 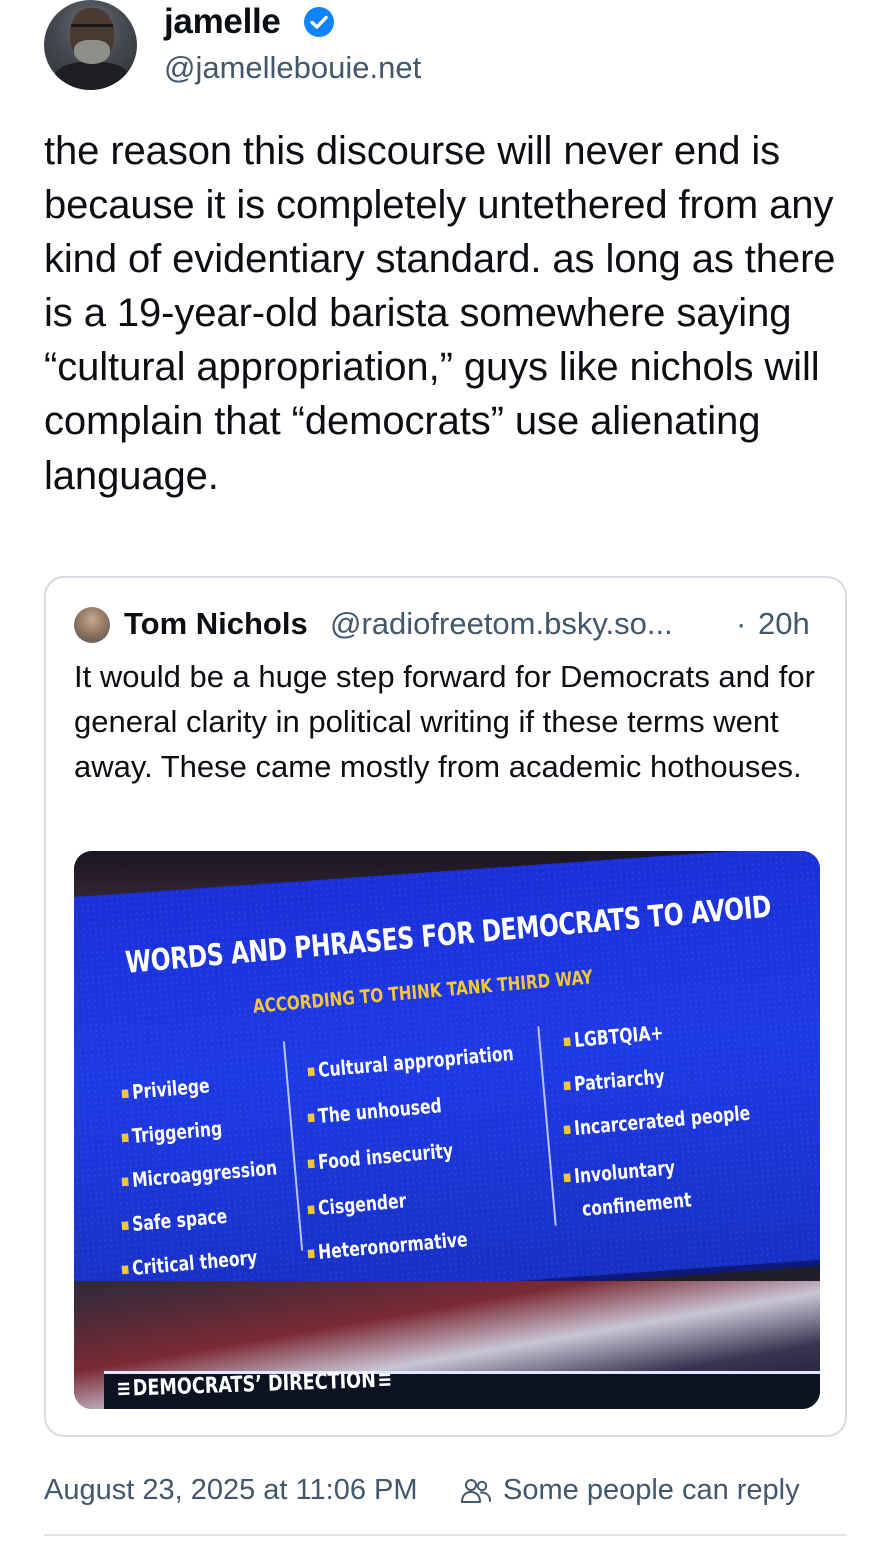 What do you see at coordinates (92, 76) in the screenshot?
I see `avatar-shirt` at bounding box center [92, 76].